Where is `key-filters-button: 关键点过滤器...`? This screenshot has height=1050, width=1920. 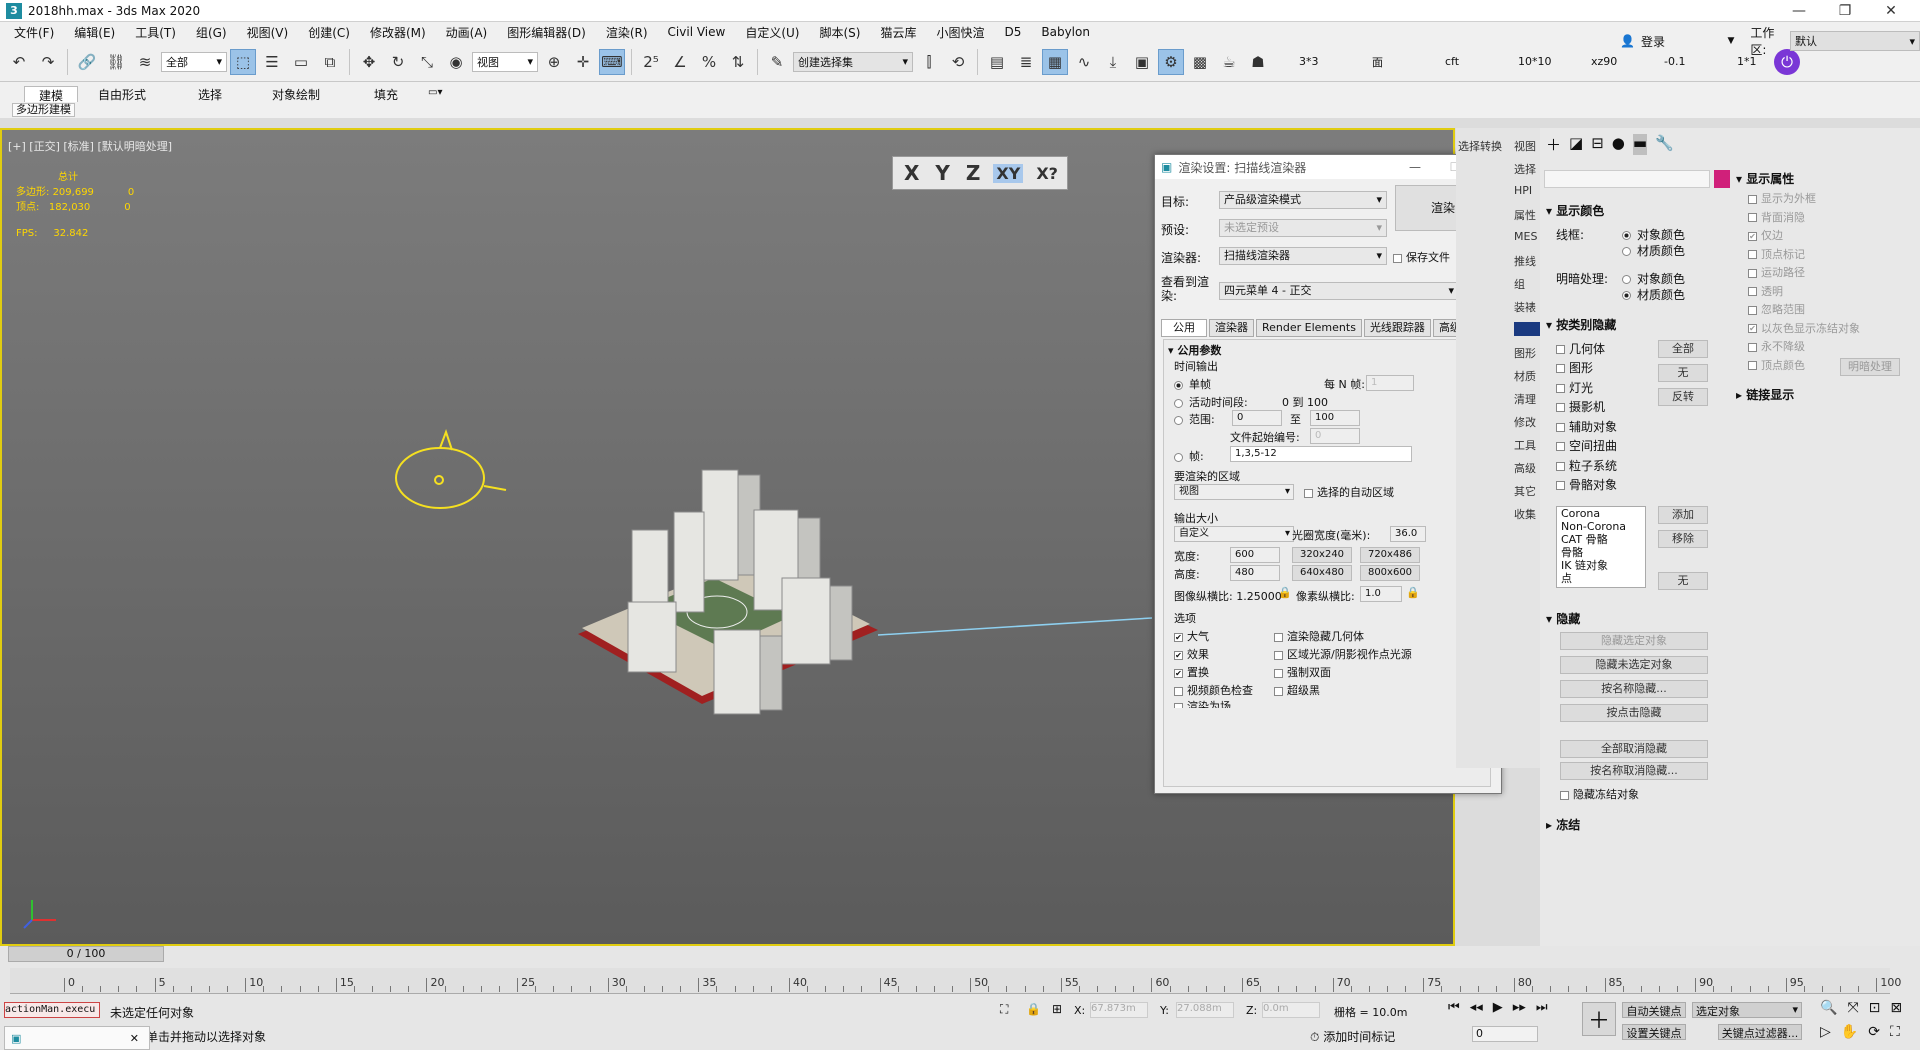 key-filters-button: 关键点过滤器... is located at coordinates (1760, 1032).